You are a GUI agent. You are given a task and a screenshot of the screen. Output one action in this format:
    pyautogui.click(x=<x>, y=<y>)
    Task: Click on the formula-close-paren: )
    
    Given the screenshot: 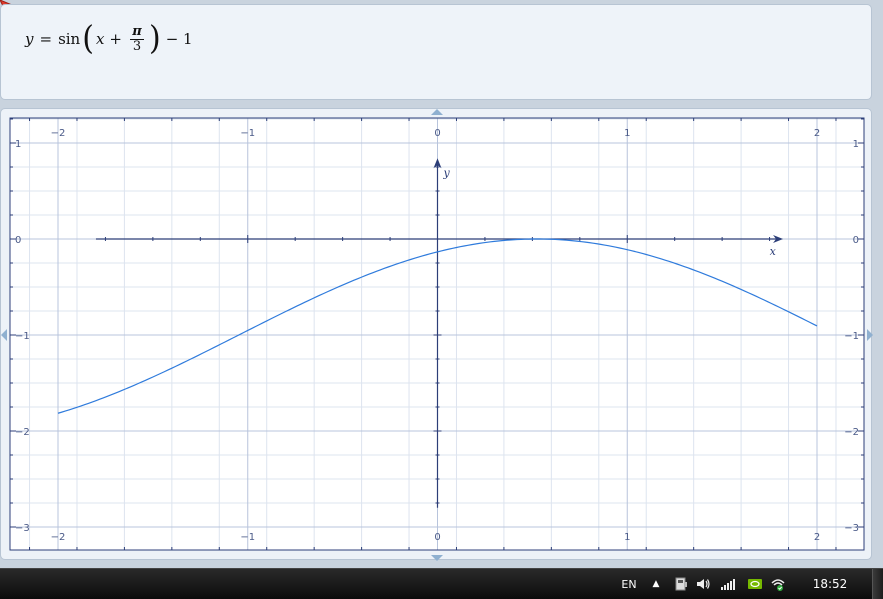 What is the action you would take?
    pyautogui.click(x=154, y=38)
    